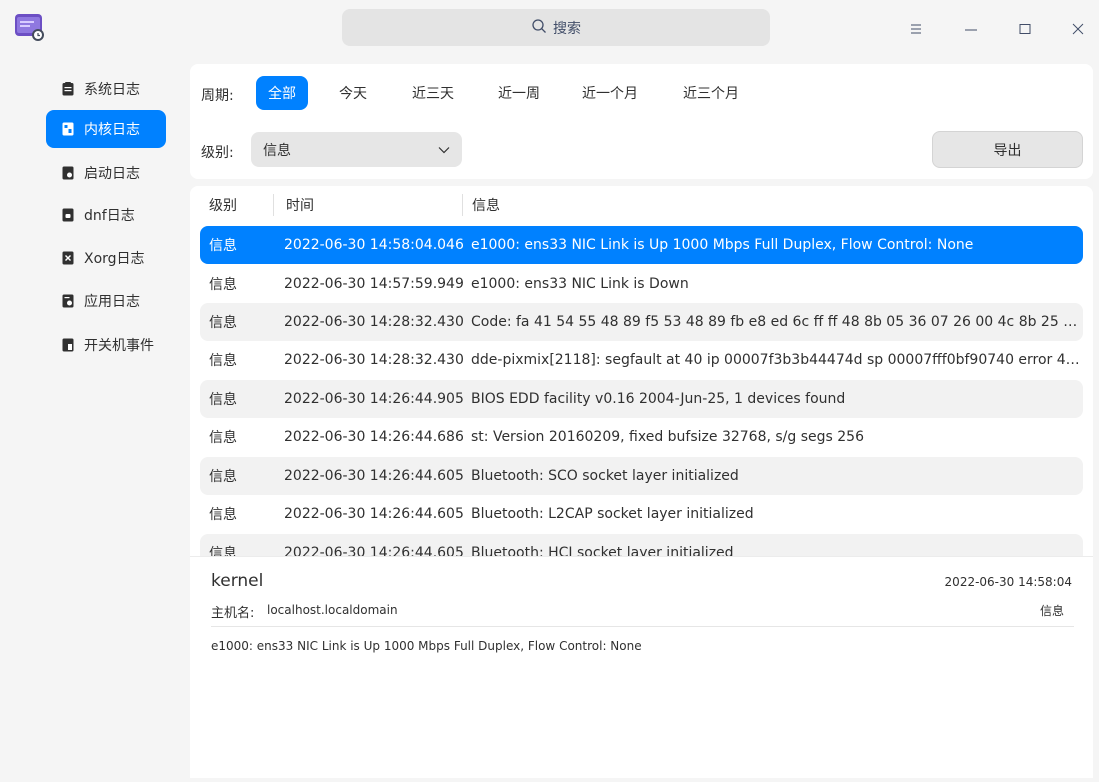 This screenshot has height=782, width=1099. Describe the element at coordinates (114, 259) in the screenshot. I see `sidebar-item-label: Xorg日志` at that location.